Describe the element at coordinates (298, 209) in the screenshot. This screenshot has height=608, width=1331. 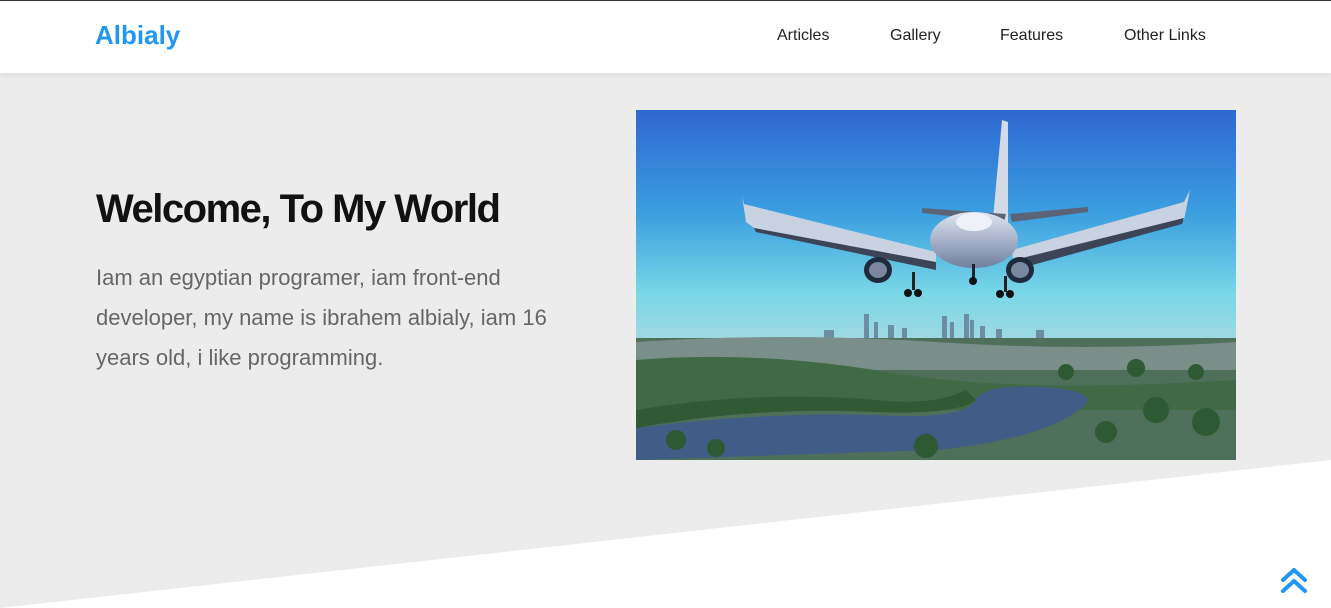
I see `hero-title: Welcome, To My World` at that location.